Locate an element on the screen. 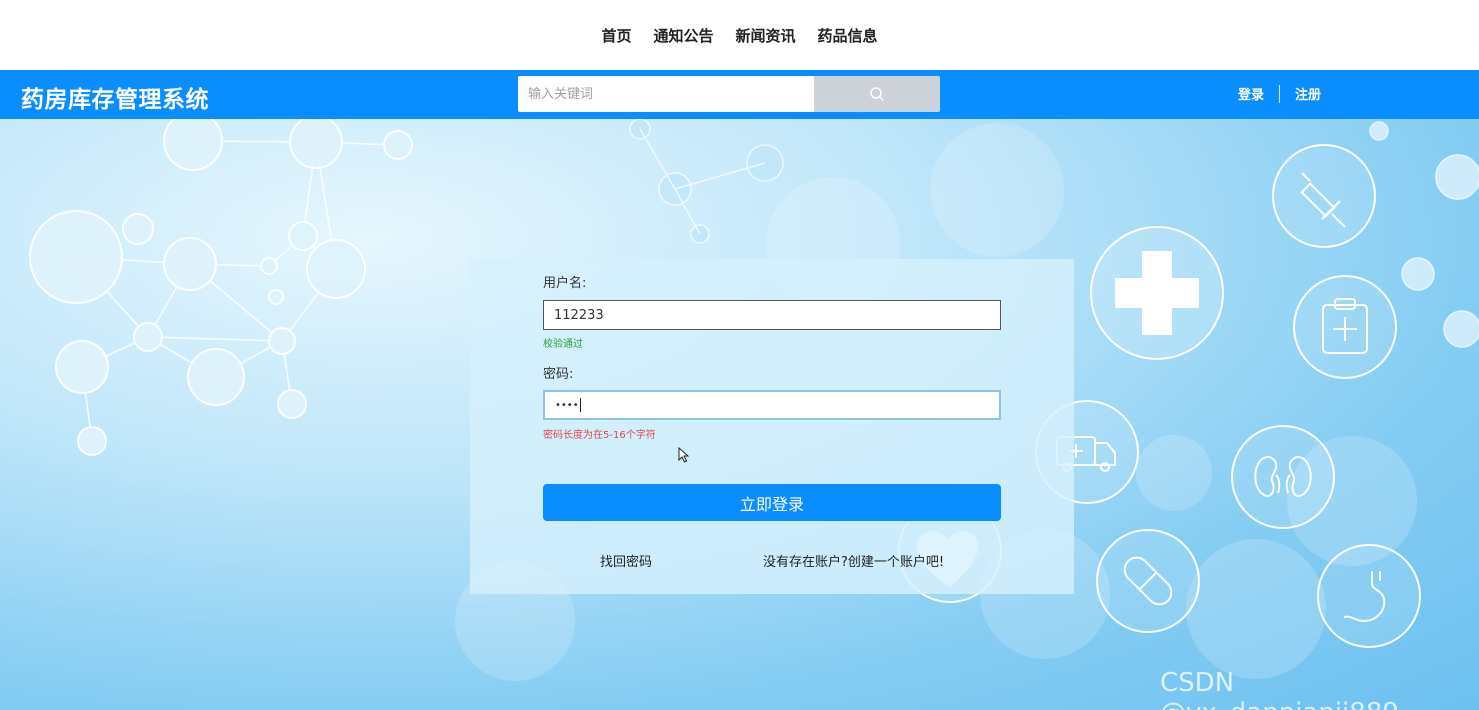  username-input: 112233 is located at coordinates (772, 315).